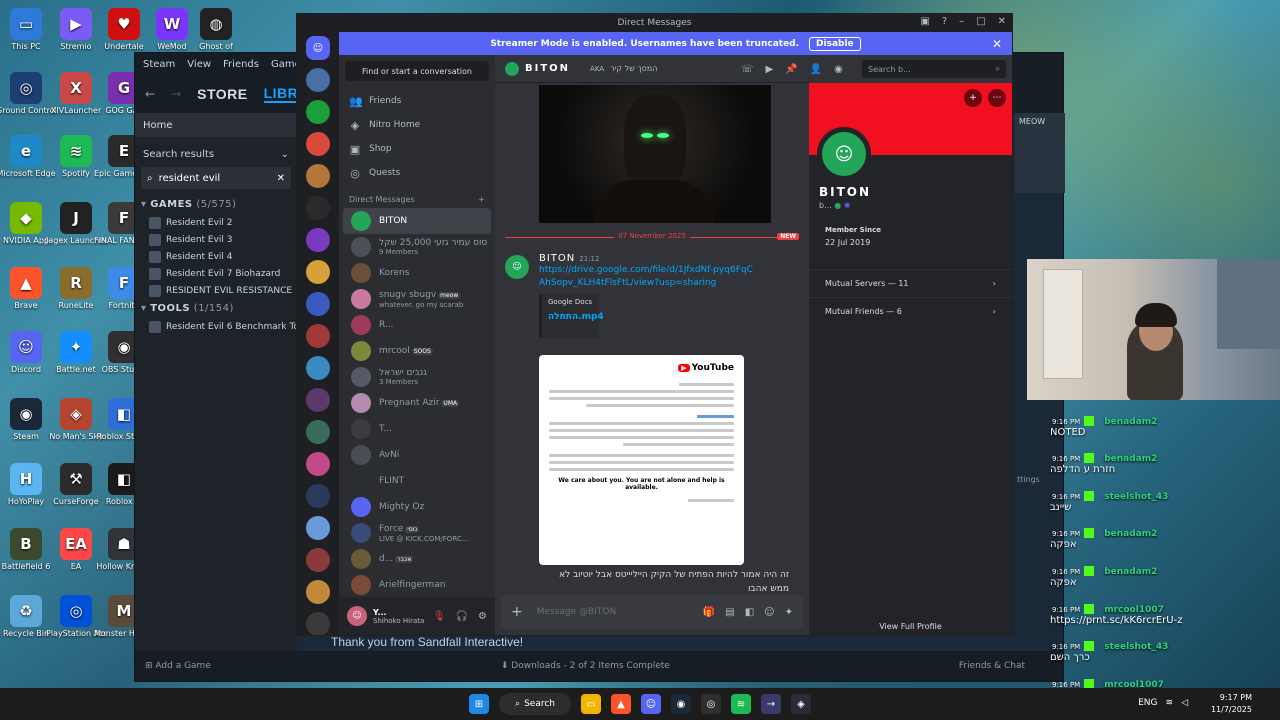  I want to click on store-tab: STORE, so click(222, 94).